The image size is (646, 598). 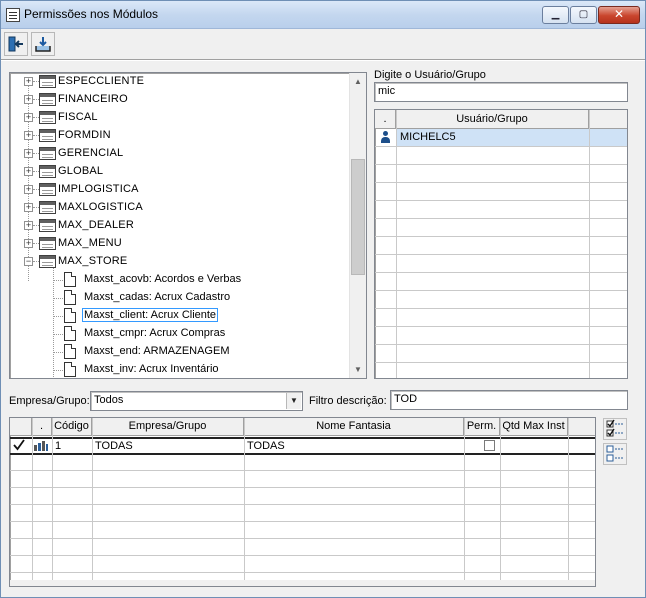 What do you see at coordinates (323, 60) in the screenshot?
I see `toolbar-separator` at bounding box center [323, 60].